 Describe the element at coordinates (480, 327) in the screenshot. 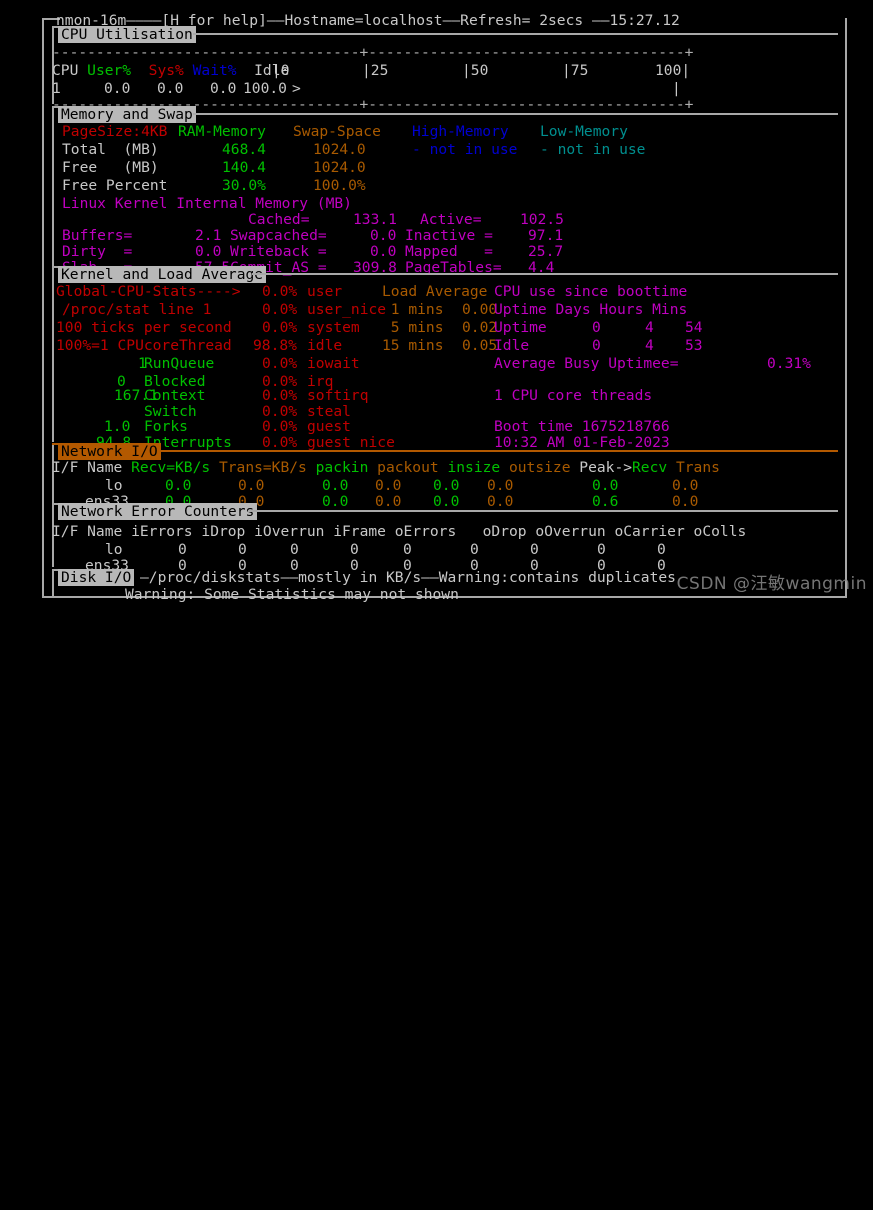

I see `load-average-5min-value: 0.02` at that location.